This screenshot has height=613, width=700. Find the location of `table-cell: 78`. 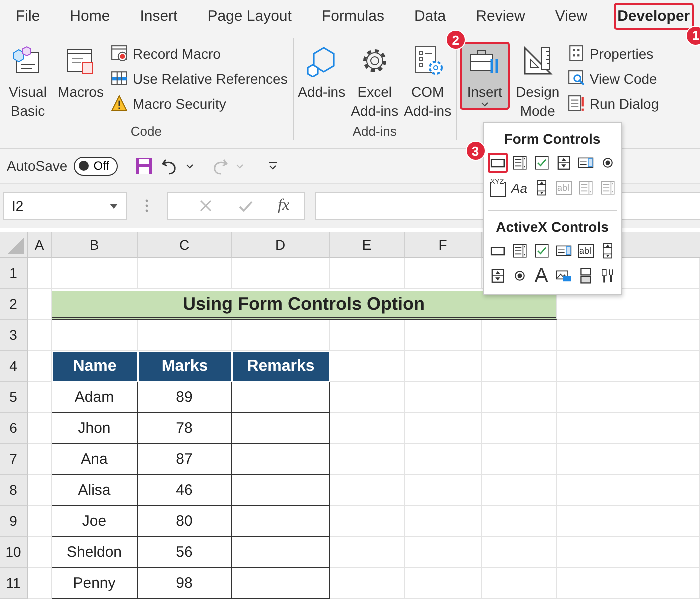

table-cell: 78 is located at coordinates (185, 428).